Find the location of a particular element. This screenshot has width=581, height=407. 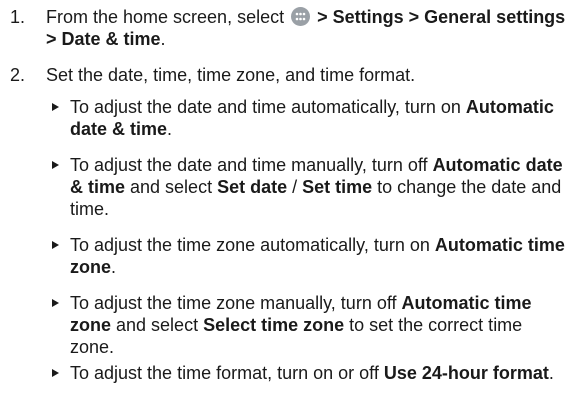

setting-name: Select time zone is located at coordinates (274, 325).